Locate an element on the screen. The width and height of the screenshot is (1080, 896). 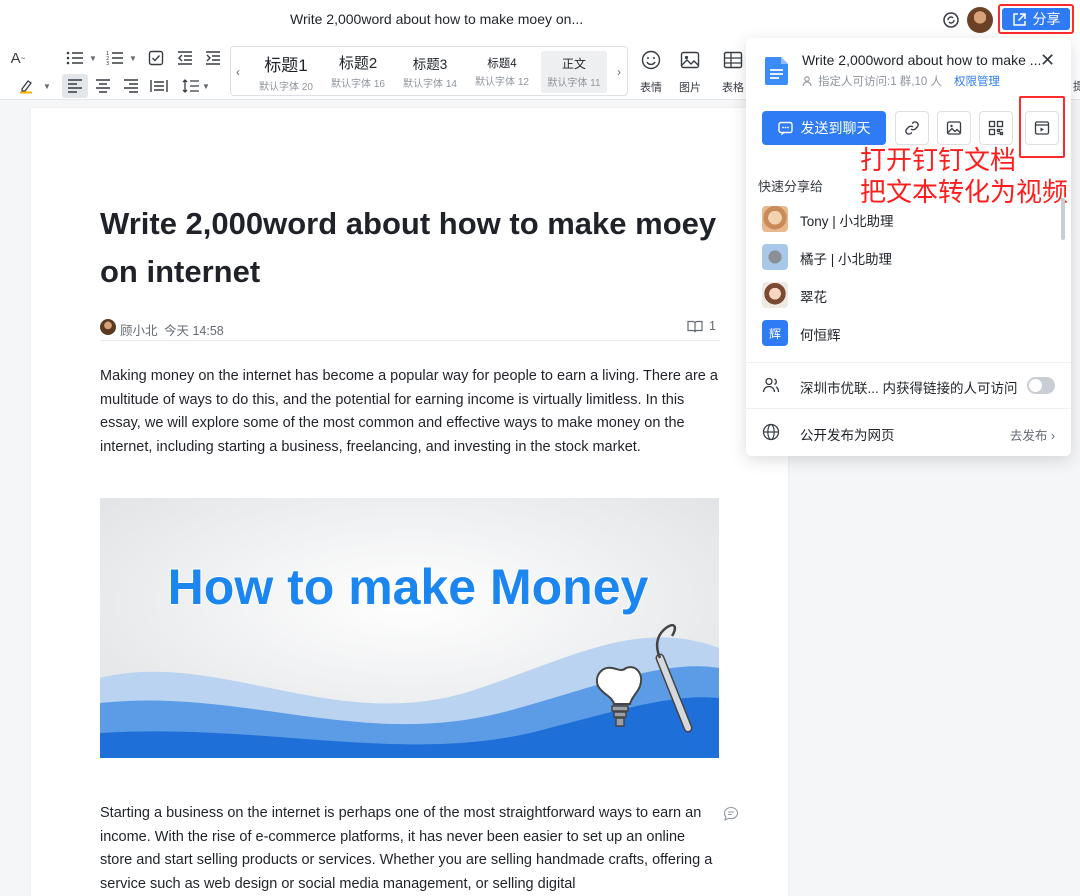
author-avatar is located at coordinates (108, 327).